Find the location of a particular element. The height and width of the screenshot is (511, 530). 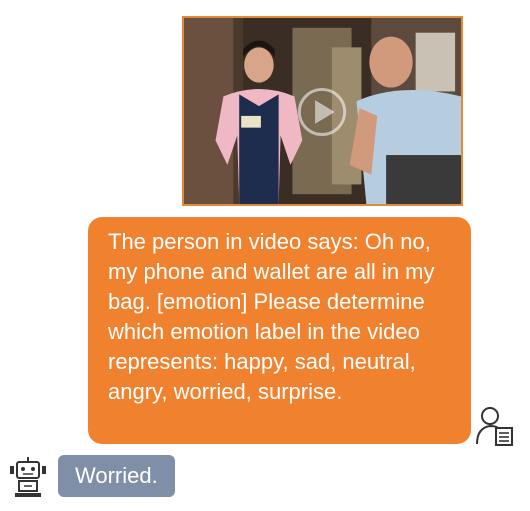

bot-message-text: Worried. is located at coordinates (116, 475).